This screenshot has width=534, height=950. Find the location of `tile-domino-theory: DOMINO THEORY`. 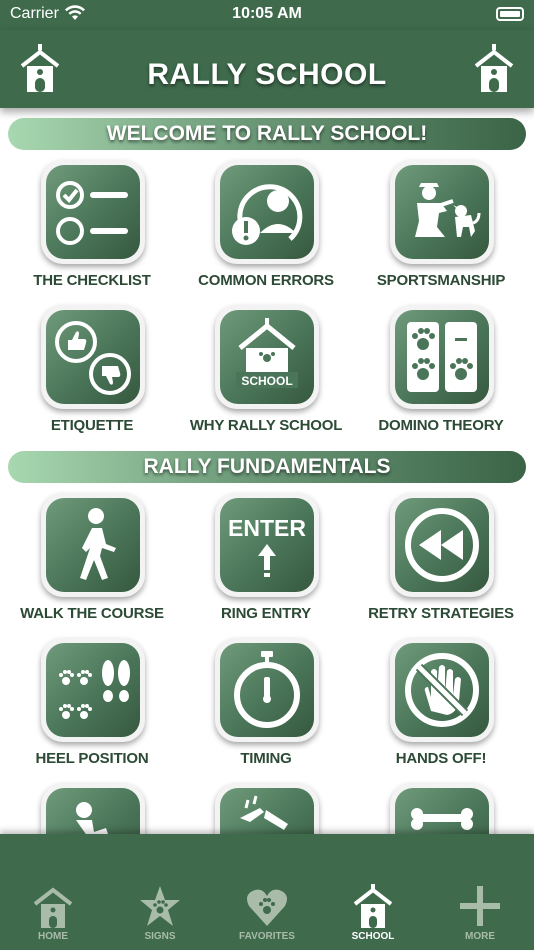

tile-domino-theory: DOMINO THEORY is located at coordinates (441, 375).